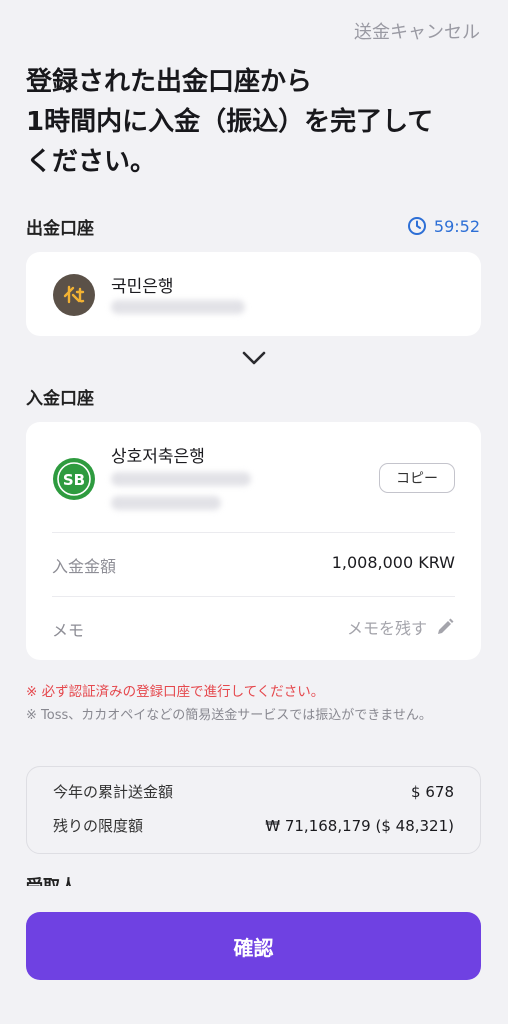 This screenshot has height=1024, width=508. Describe the element at coordinates (253, 294) in the screenshot. I see `source-account-card: 국민은행` at that location.